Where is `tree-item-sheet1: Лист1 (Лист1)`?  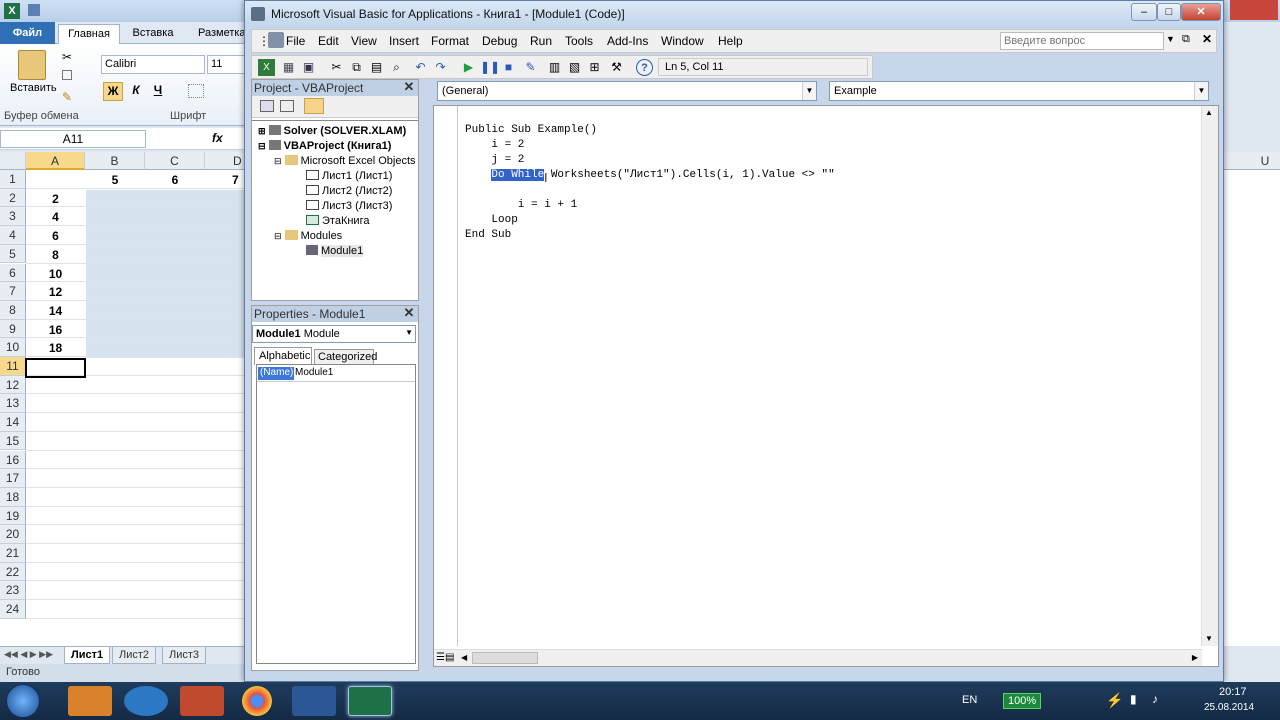 tree-item-sheet1: Лист1 (Лист1) is located at coordinates (349, 176).